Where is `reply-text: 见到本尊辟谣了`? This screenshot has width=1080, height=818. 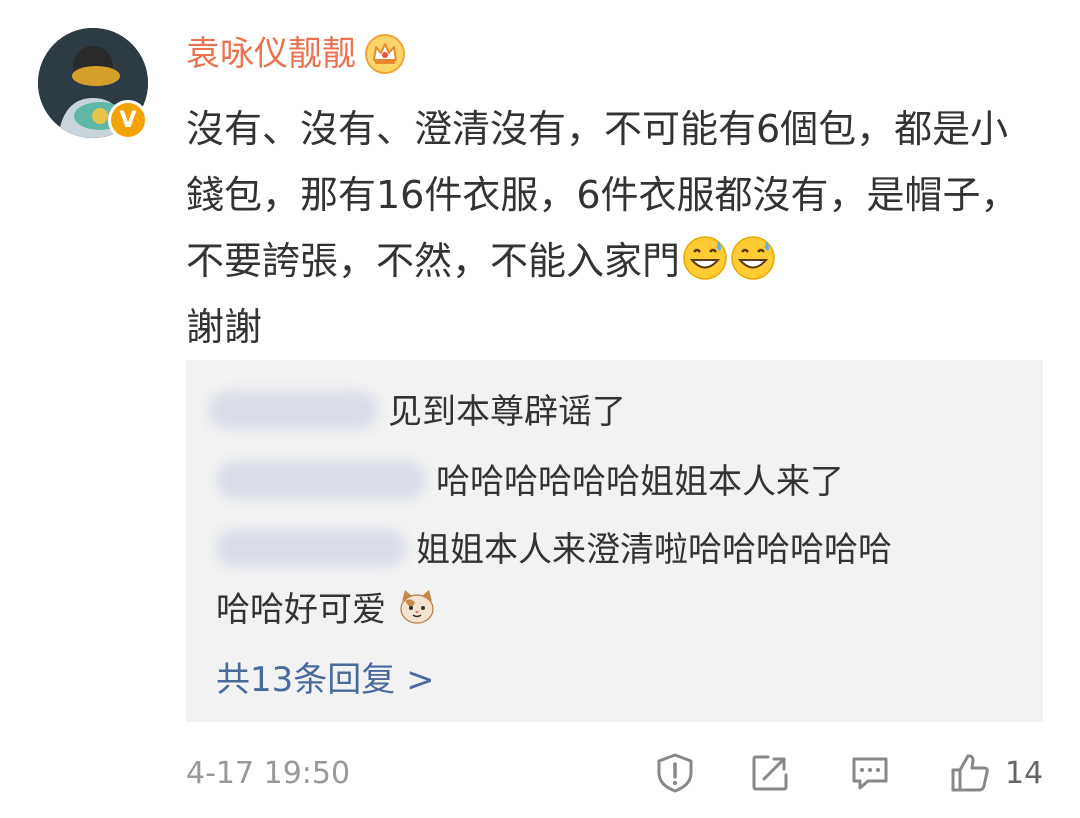
reply-text: 见到本尊辟谣了 is located at coordinates (507, 412).